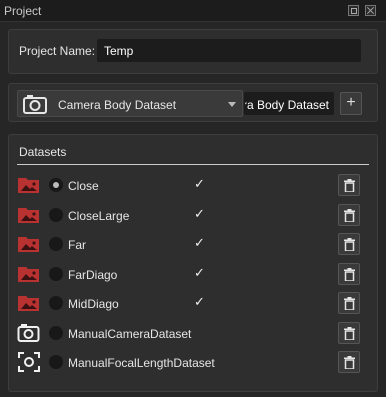 The height and width of the screenshot is (397, 386). What do you see at coordinates (99, 215) in the screenshot?
I see `dataset-name-label: CloseLarge` at bounding box center [99, 215].